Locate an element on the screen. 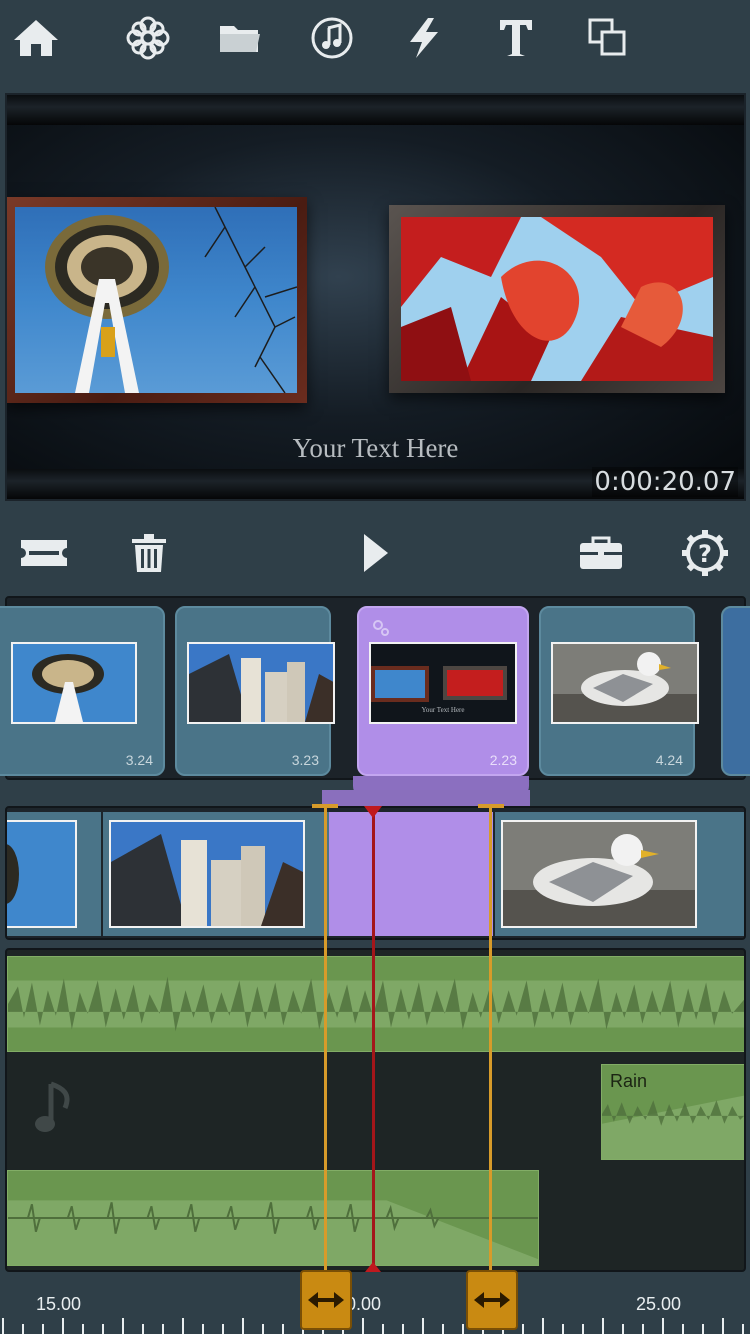 The width and height of the screenshot is (750, 1334). trim-line-left is located at coordinates (325, 1041).